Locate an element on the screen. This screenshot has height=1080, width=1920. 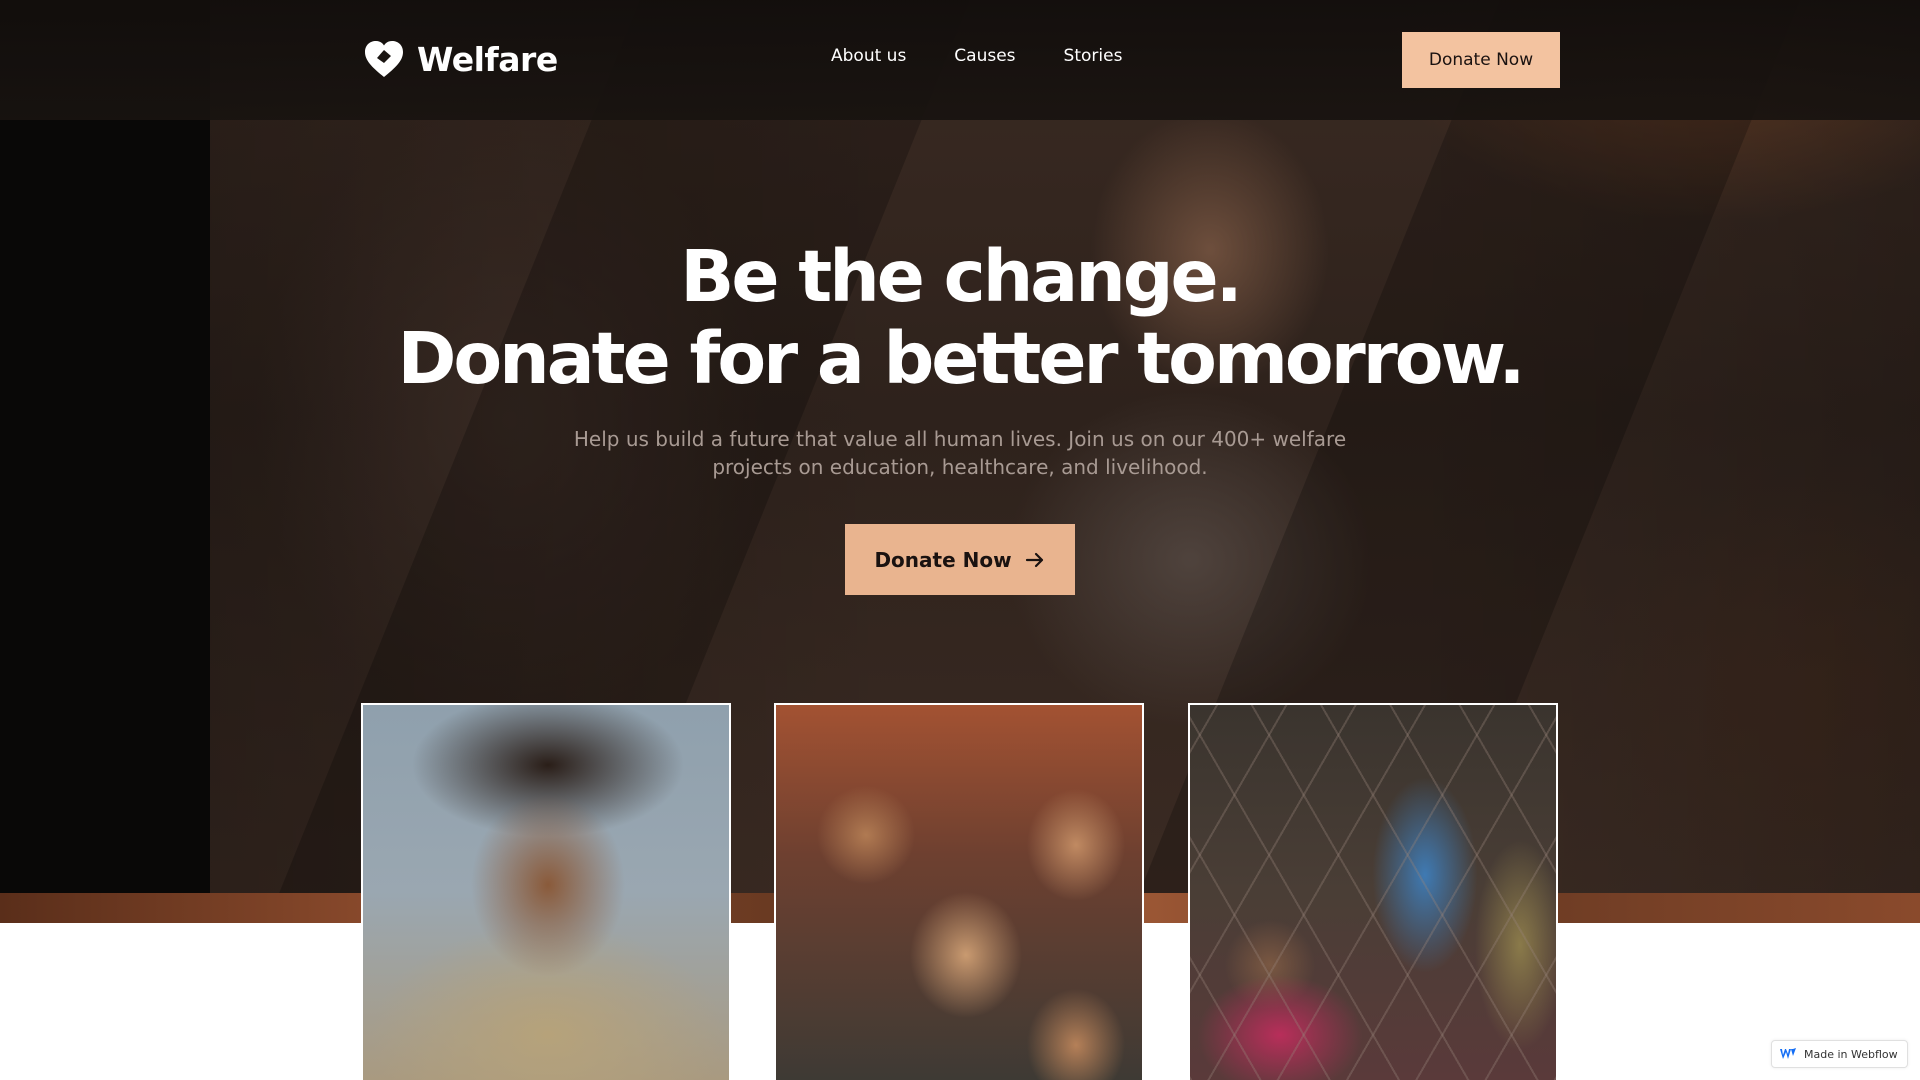
webflow-badge-label: Made in Webflow is located at coordinates (1851, 1054).